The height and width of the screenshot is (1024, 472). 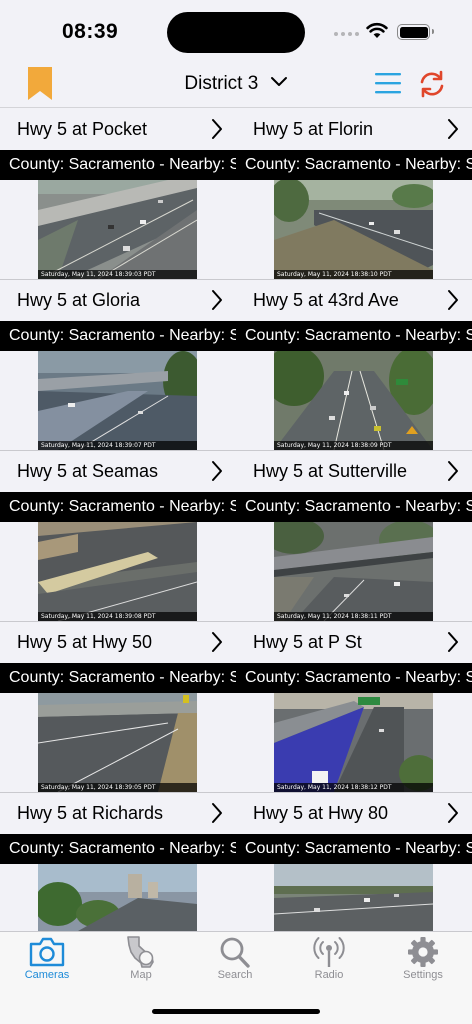 What do you see at coordinates (79, 300) in the screenshot?
I see `camera-name: Hwy 5 at Gloria` at bounding box center [79, 300].